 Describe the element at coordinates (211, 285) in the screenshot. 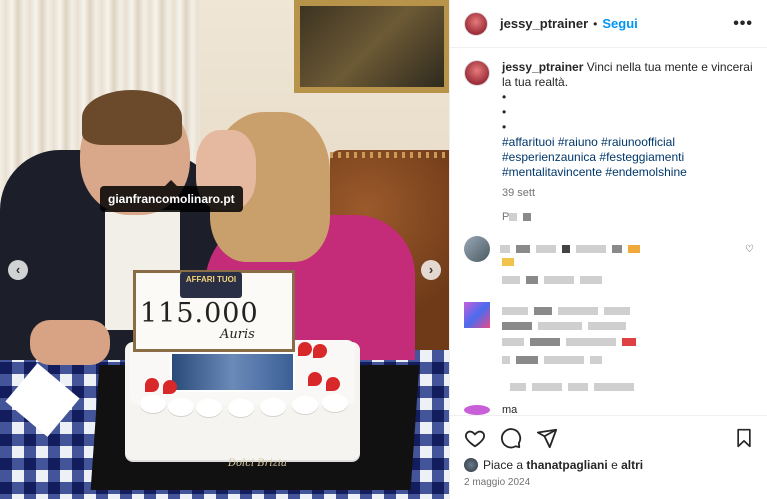

I see `sign-header: AFFARI TUOI` at that location.